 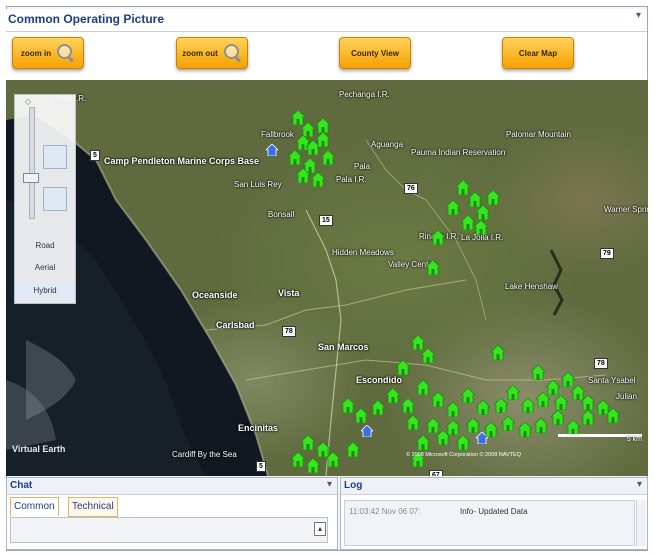 What do you see at coordinates (21, 485) in the screenshot?
I see `chat-title: Chat` at bounding box center [21, 485].